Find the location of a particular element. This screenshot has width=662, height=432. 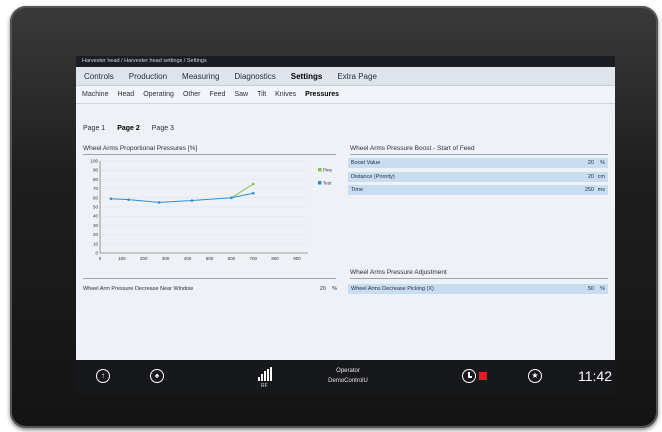

subtab-head: Head is located at coordinates (125, 94).